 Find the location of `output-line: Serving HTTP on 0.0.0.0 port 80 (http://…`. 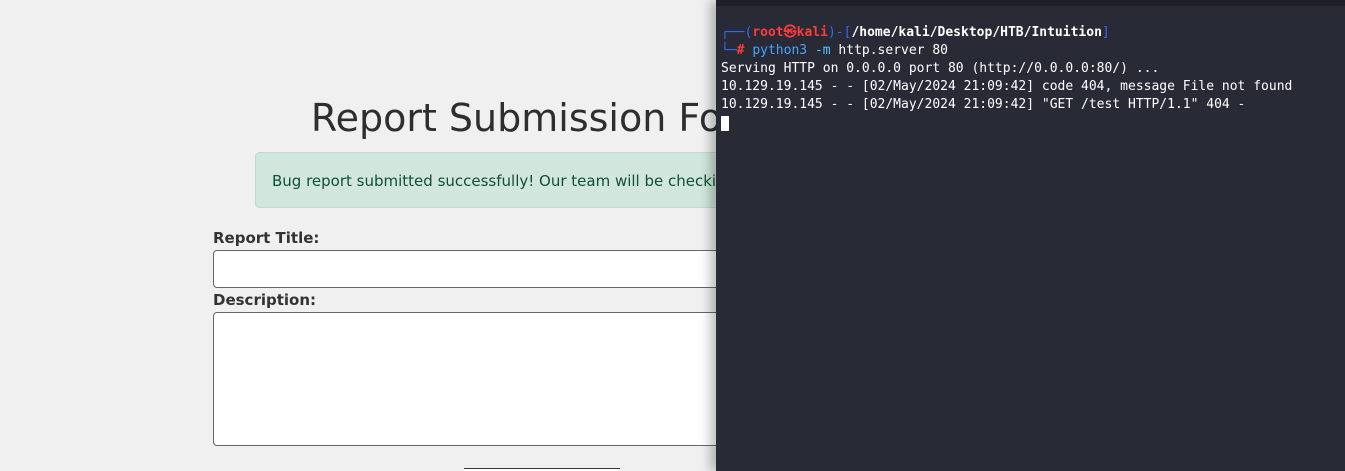

output-line: Serving HTTP on 0.0.0.0 port 80 (http://… is located at coordinates (940, 68).